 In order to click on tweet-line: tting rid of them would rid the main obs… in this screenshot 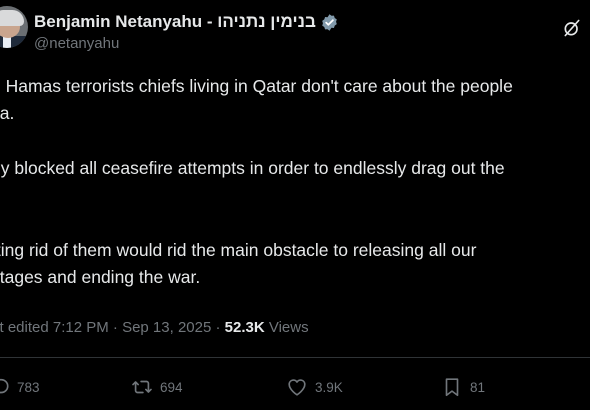, I will do `click(238, 250)`.